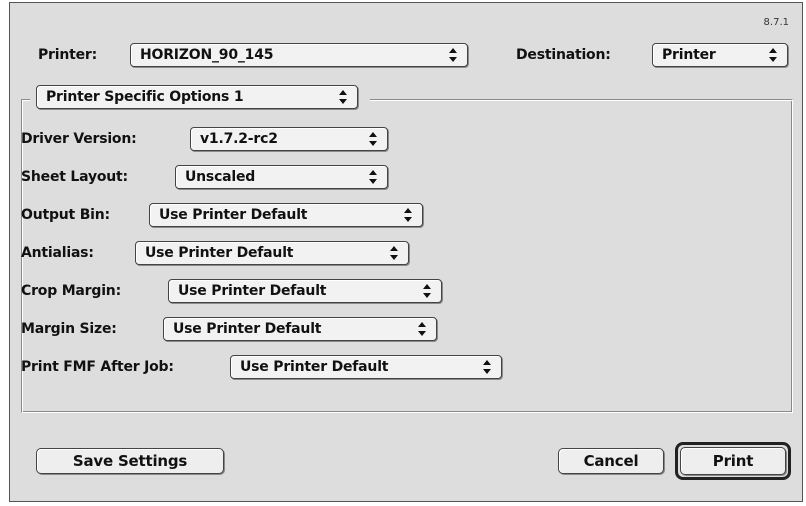  Describe the element at coordinates (247, 329) in the screenshot. I see `margin-size-value: Use Printer Default` at that location.